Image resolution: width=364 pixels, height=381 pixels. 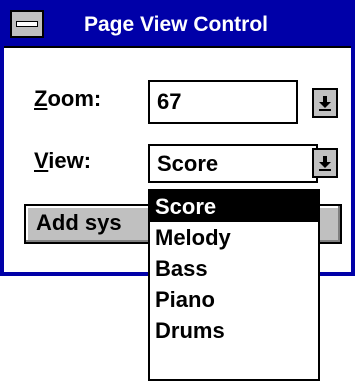 I want to click on system-menu-bar, so click(x=27, y=24).